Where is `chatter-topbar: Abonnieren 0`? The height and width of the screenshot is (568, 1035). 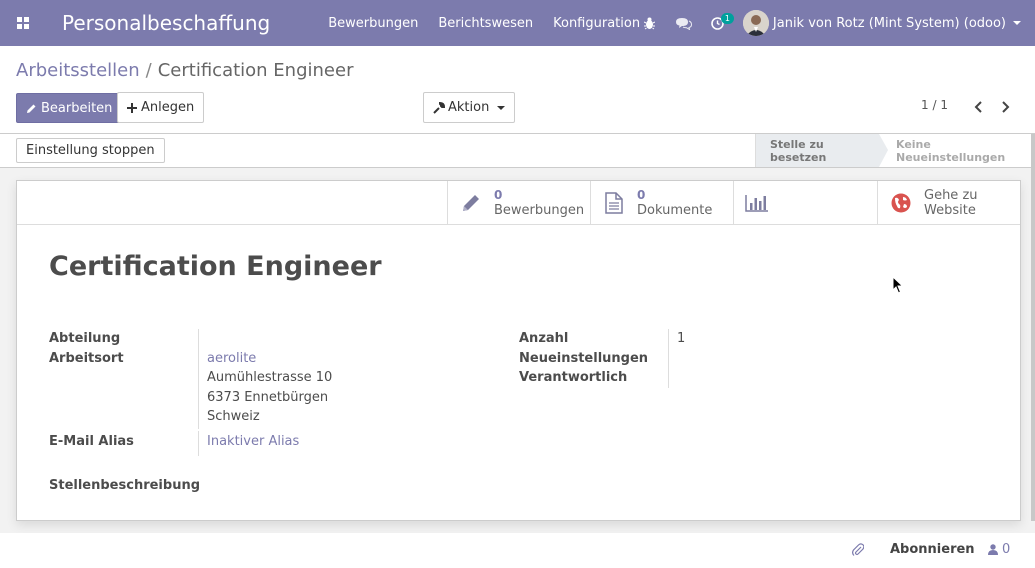 chatter-topbar: Abonnieren 0 is located at coordinates (517, 550).